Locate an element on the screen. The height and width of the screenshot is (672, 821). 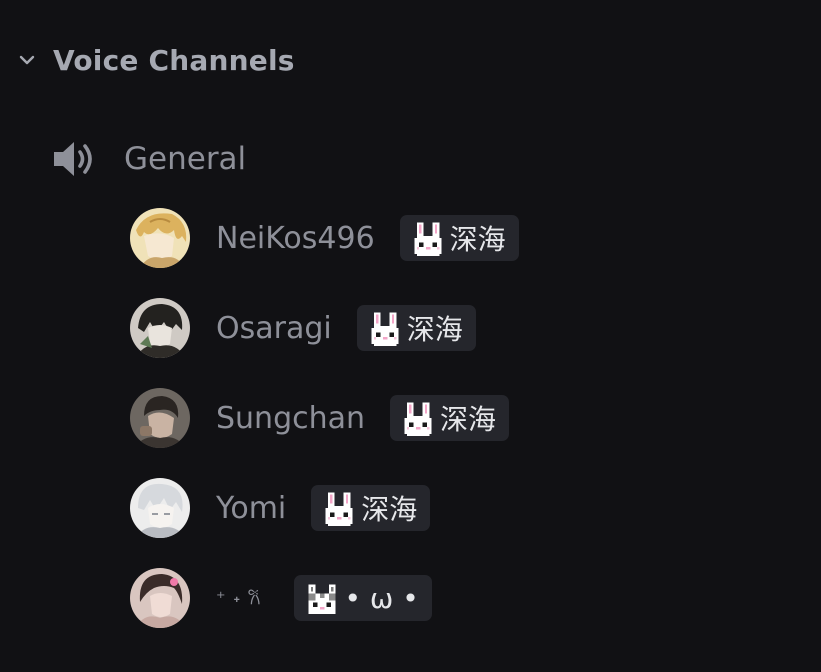
channel-label: General is located at coordinates (185, 159).